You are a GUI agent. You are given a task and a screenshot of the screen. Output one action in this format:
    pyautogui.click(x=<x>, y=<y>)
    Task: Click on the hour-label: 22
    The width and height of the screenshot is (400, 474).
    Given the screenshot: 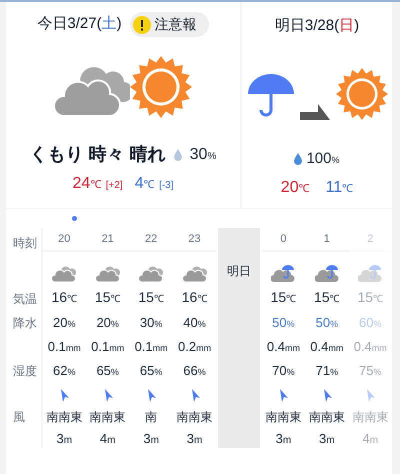 What is the action you would take?
    pyautogui.click(x=151, y=239)
    